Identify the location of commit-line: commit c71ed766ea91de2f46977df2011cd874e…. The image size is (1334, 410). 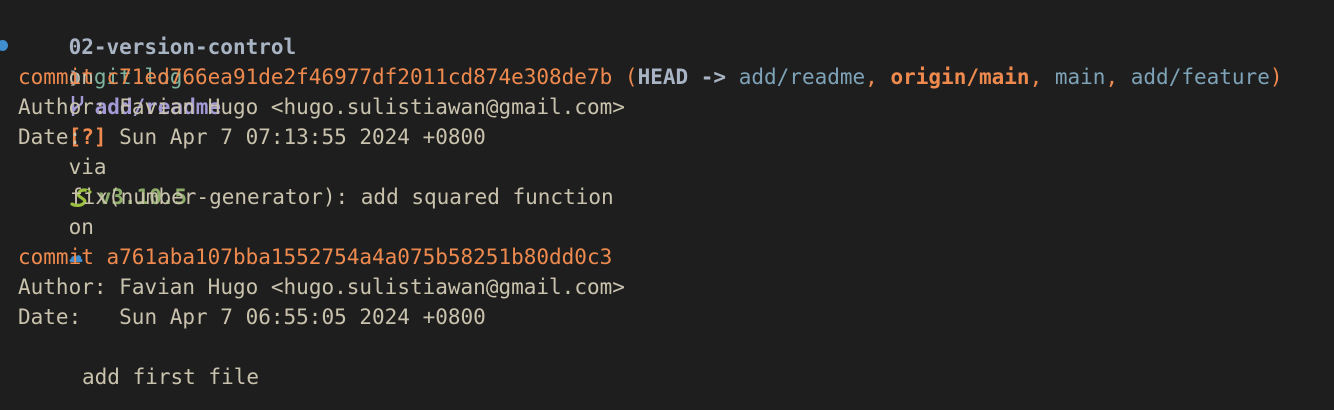
(650, 77).